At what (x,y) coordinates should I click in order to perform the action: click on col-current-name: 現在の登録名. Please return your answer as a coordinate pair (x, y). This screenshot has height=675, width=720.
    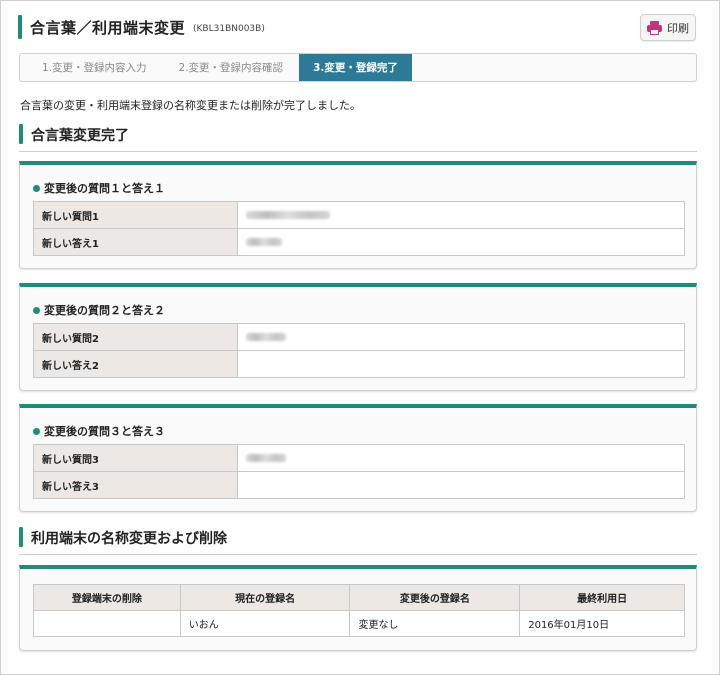
    Looking at the image, I should click on (265, 597).